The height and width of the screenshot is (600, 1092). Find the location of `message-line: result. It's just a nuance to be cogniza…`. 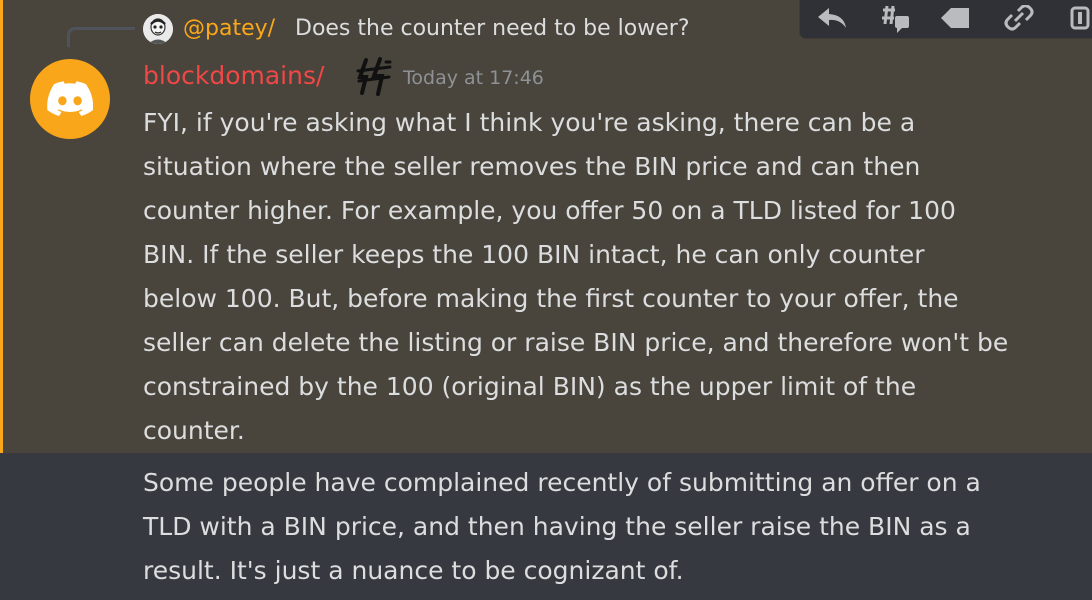

message-line: result. It's just a nuance to be cogniza… is located at coordinates (413, 570).